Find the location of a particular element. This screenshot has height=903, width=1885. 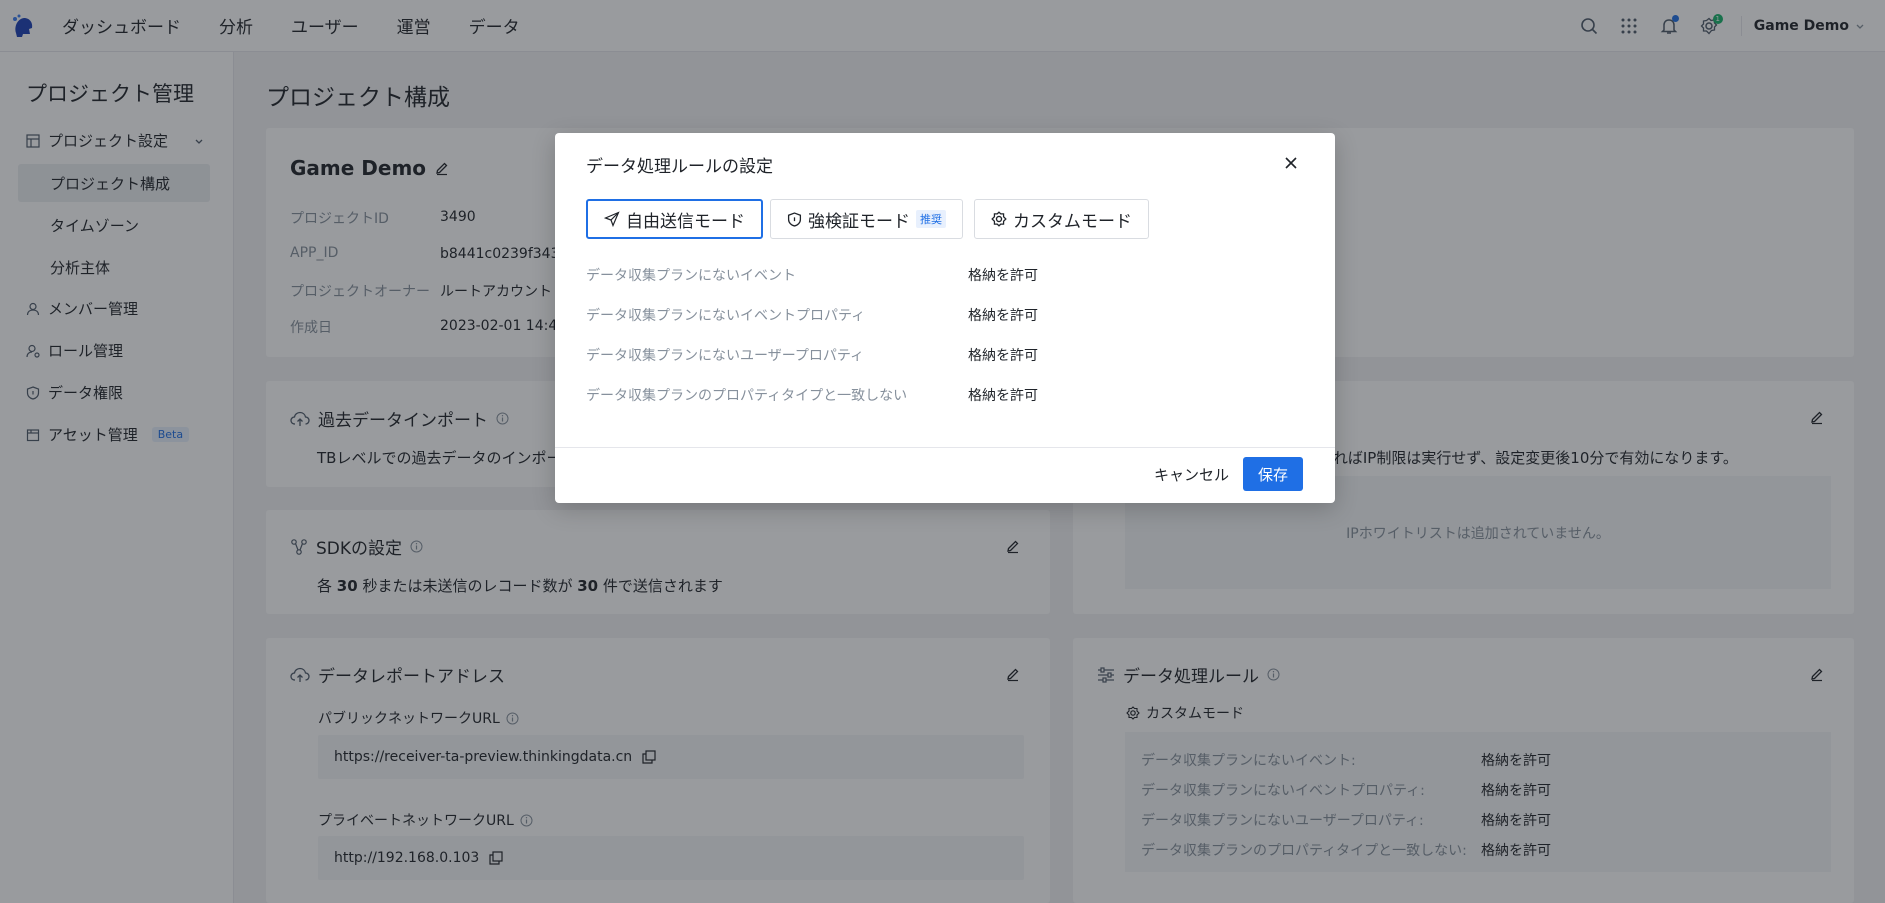

cancel-button: キャンセル is located at coordinates (1191, 474).